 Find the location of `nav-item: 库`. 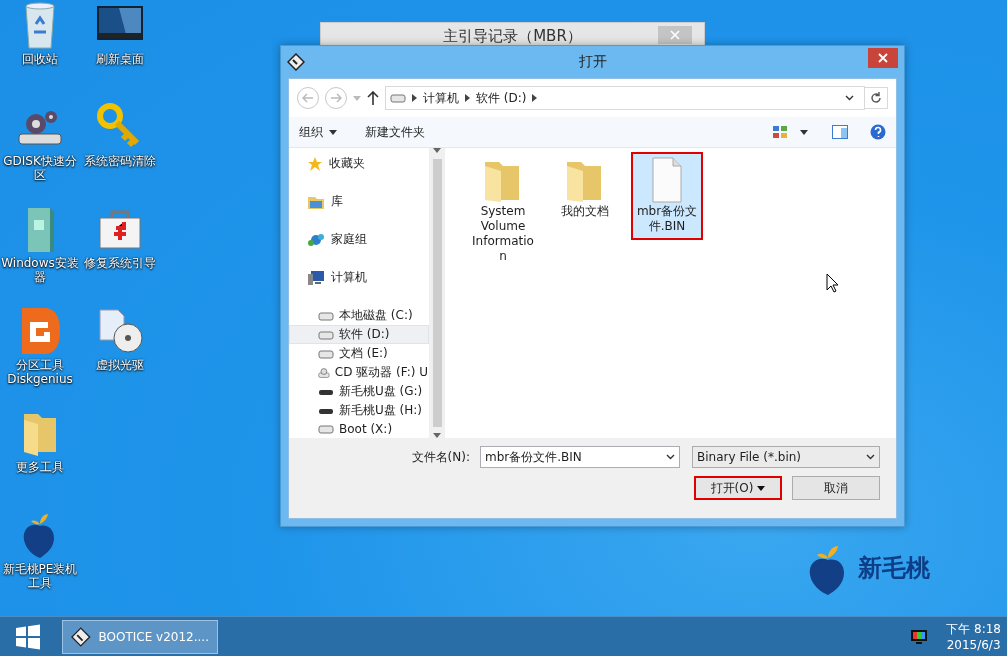

nav-item: 库 is located at coordinates (359, 202).